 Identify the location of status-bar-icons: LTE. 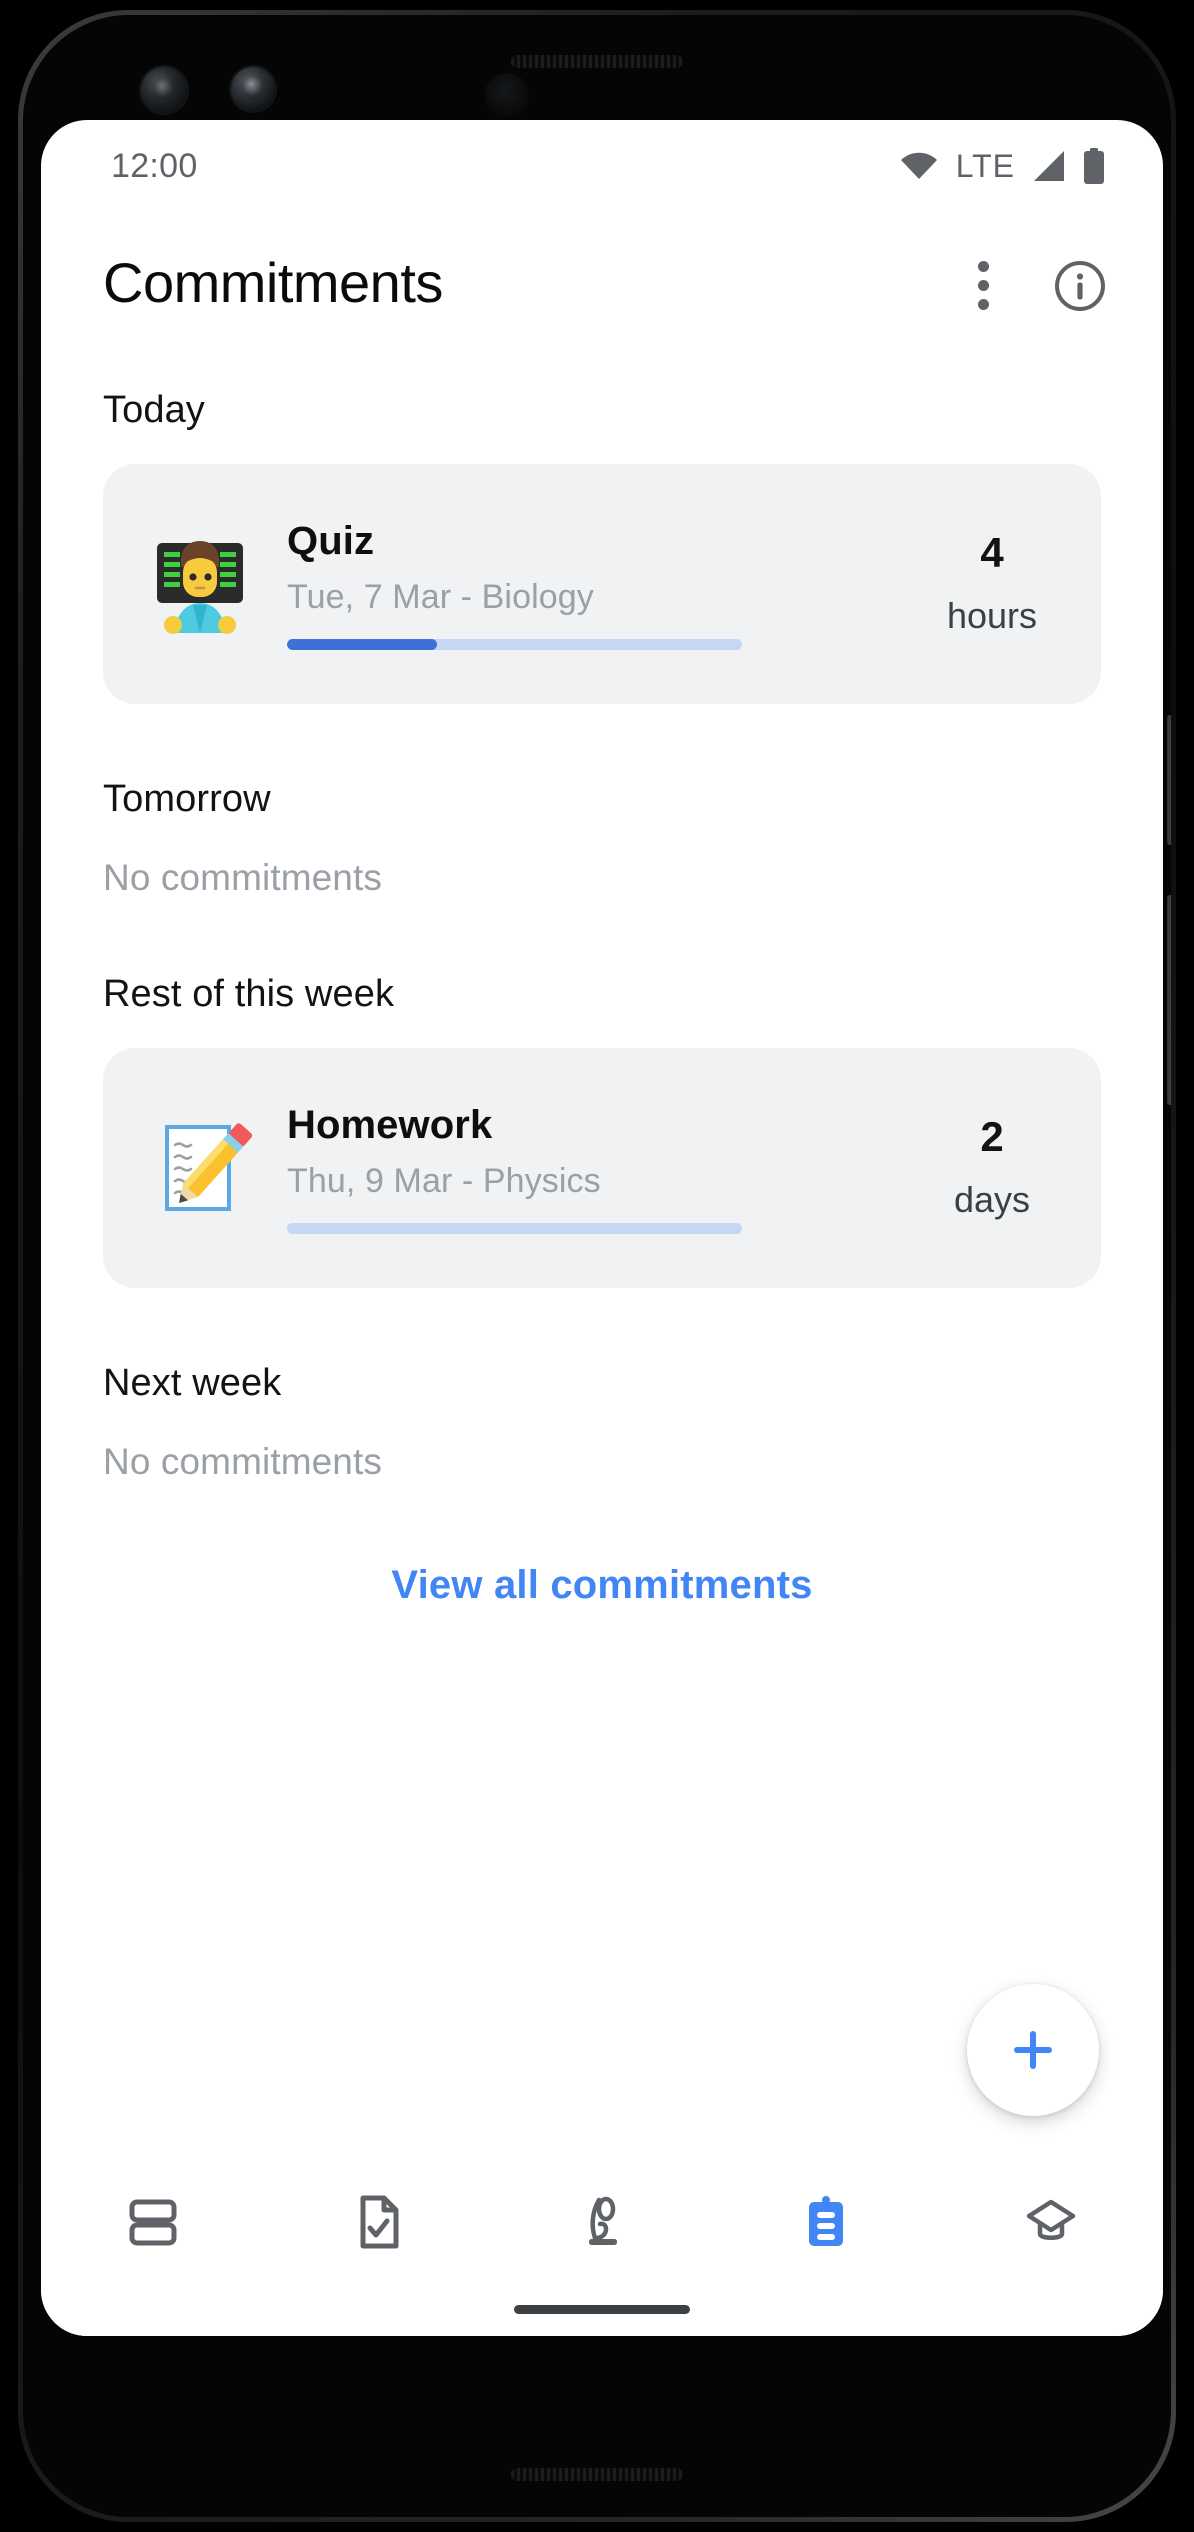
(1002, 166).